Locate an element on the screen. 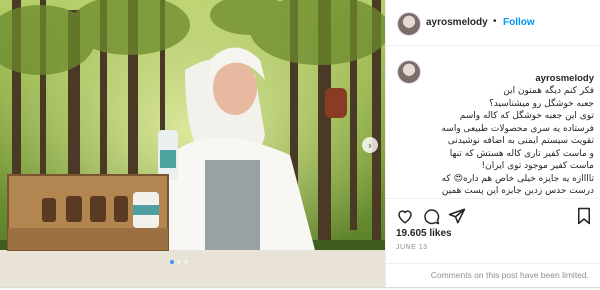  post-header: ayrosmelody • Follow is located at coordinates (493, 23).